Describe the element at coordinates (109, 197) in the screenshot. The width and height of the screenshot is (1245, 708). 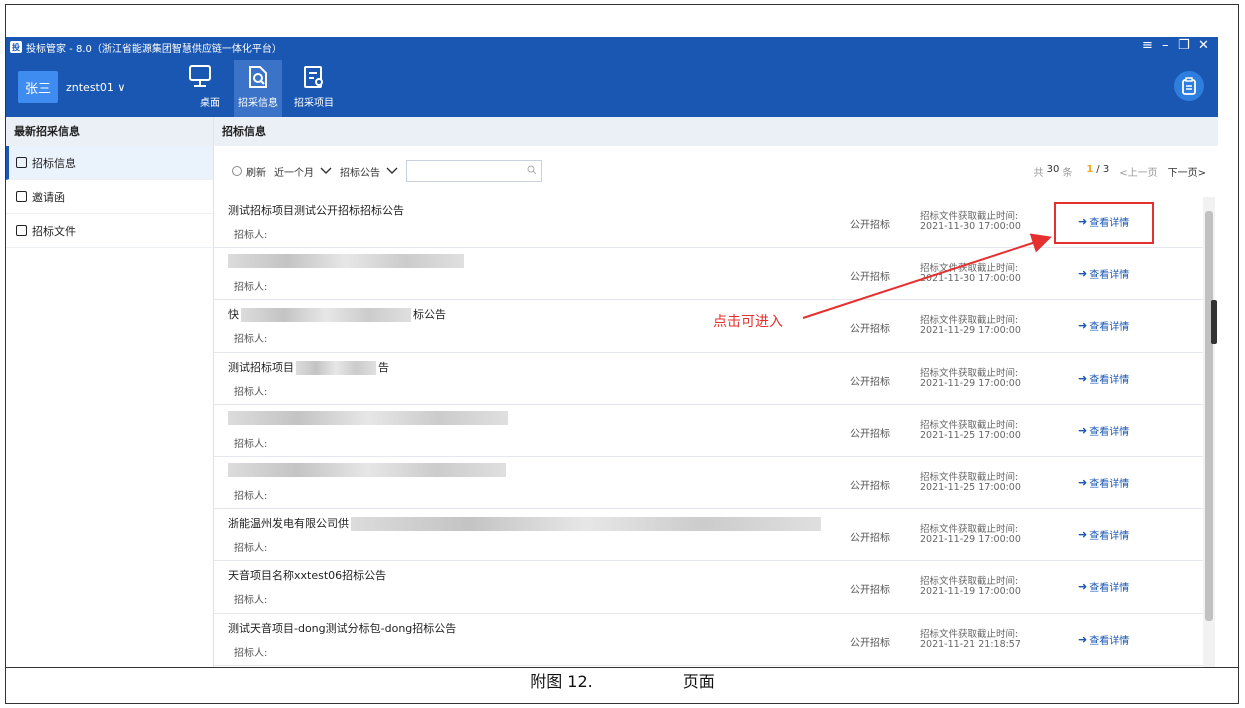
I see `sidebar-item-invitation: 邀请函` at that location.